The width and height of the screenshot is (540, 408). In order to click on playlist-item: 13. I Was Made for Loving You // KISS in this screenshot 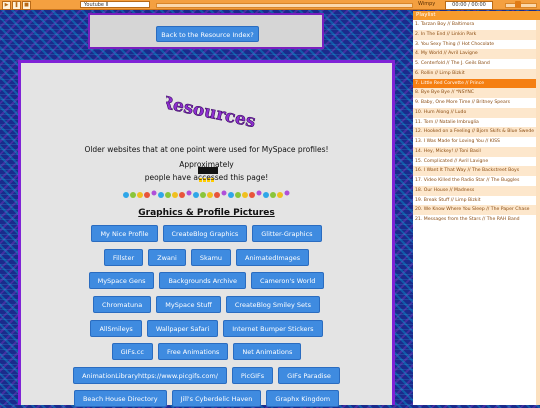, I will do `click(474, 142)`.